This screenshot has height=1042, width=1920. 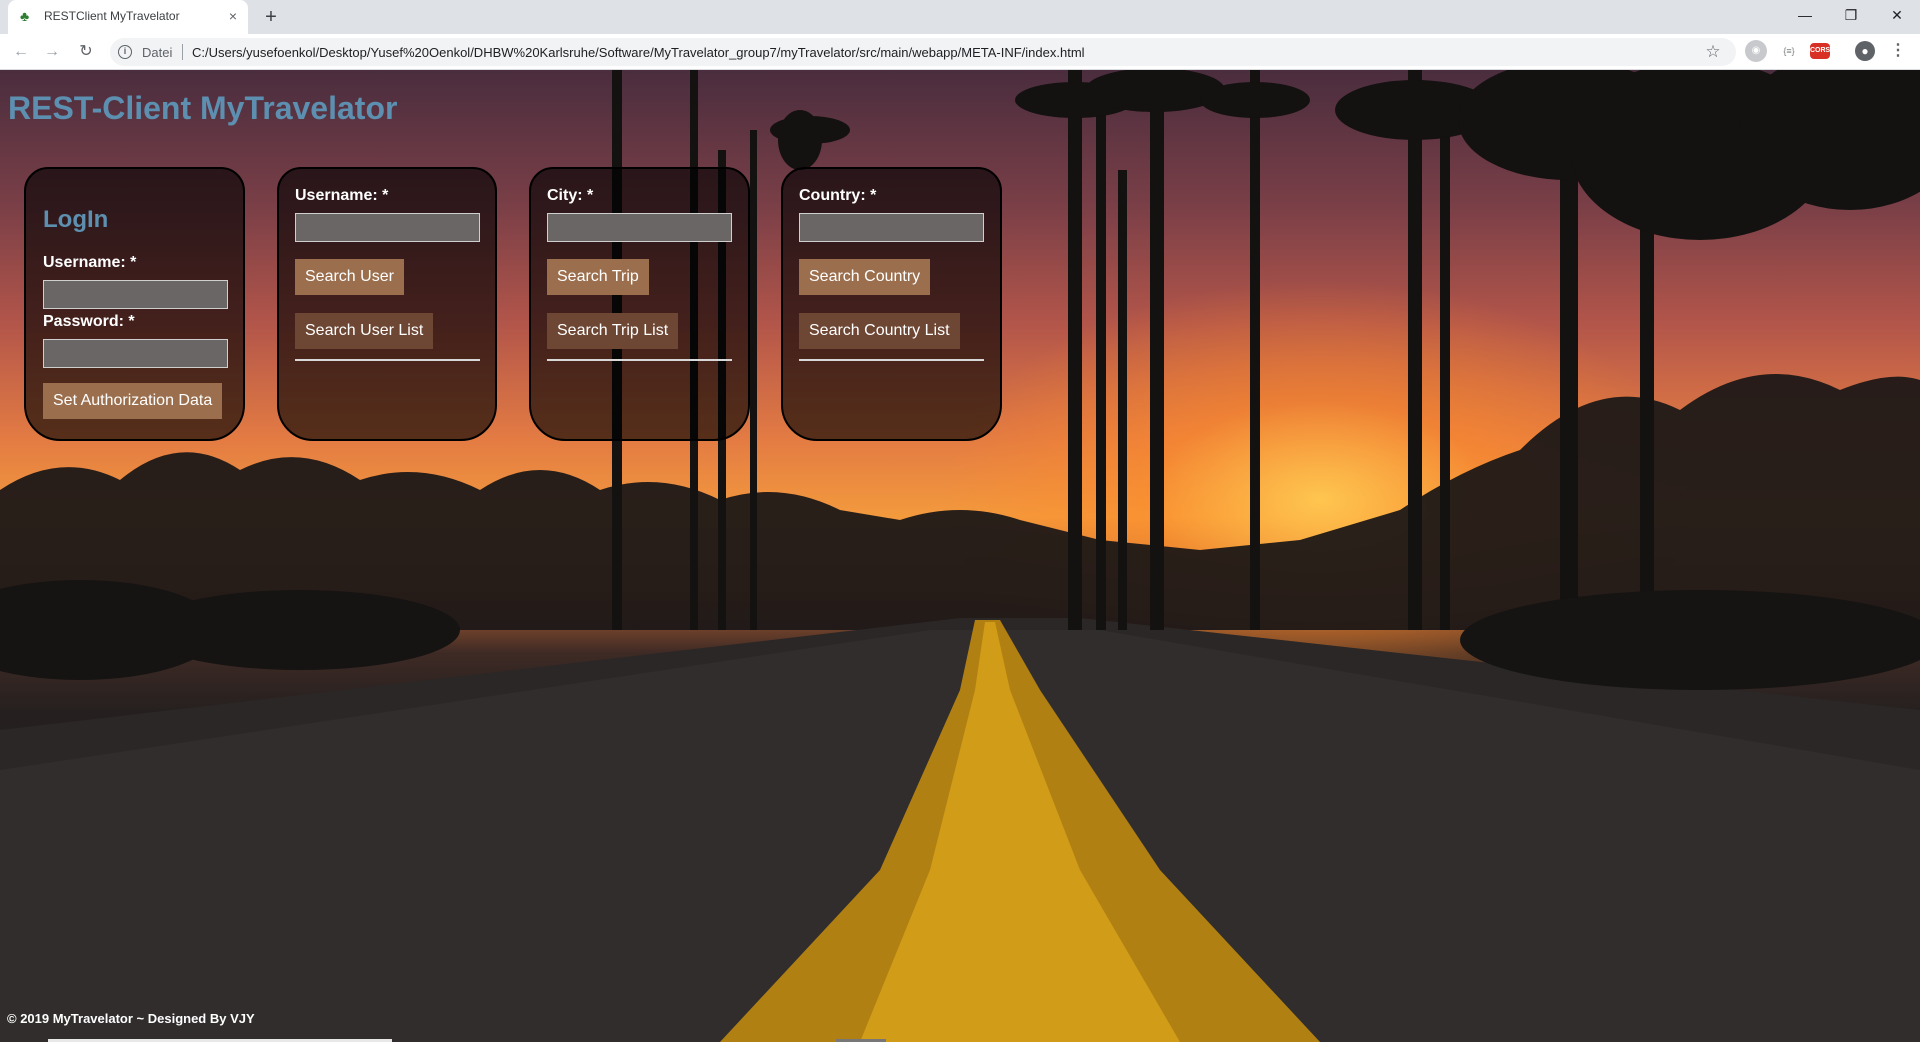 I want to click on search-user-button: Search User, so click(x=349, y=277).